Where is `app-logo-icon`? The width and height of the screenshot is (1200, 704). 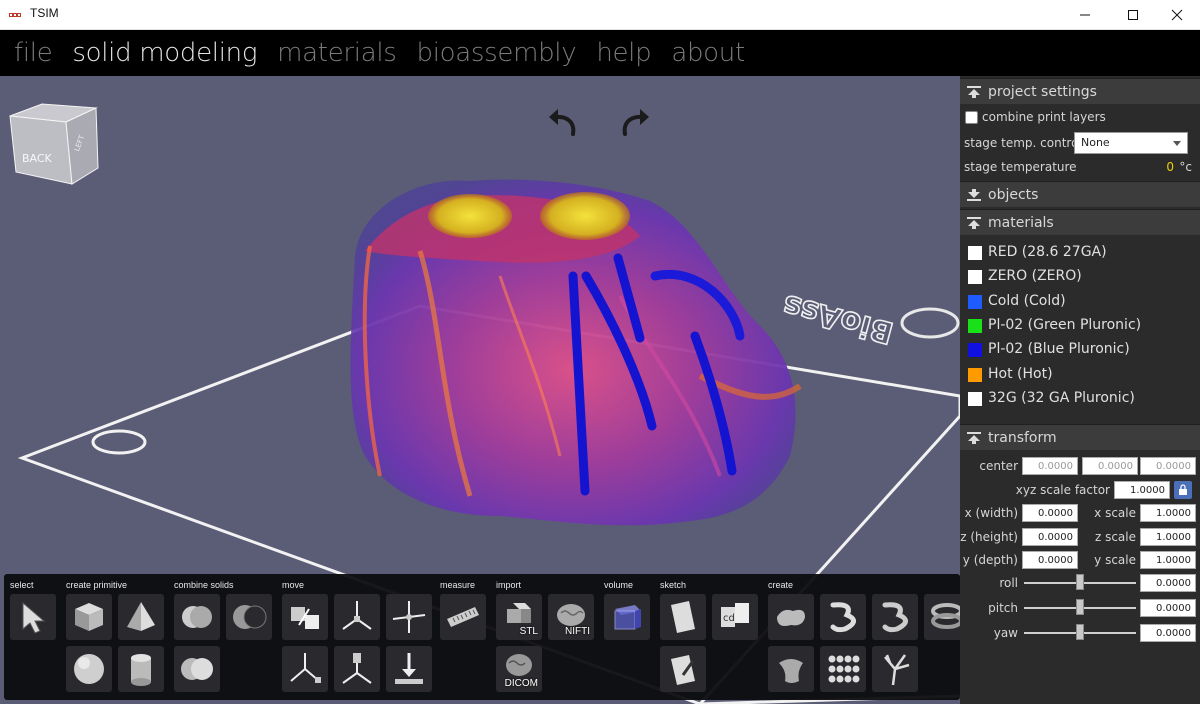
app-logo-icon is located at coordinates (15, 15).